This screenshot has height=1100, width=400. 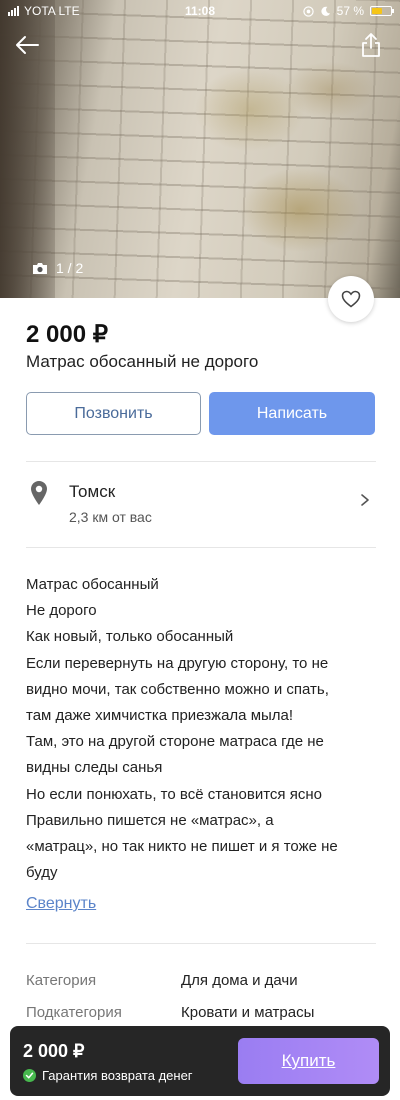 What do you see at coordinates (365, 500) in the screenshot?
I see `chevron-right-icon` at bounding box center [365, 500].